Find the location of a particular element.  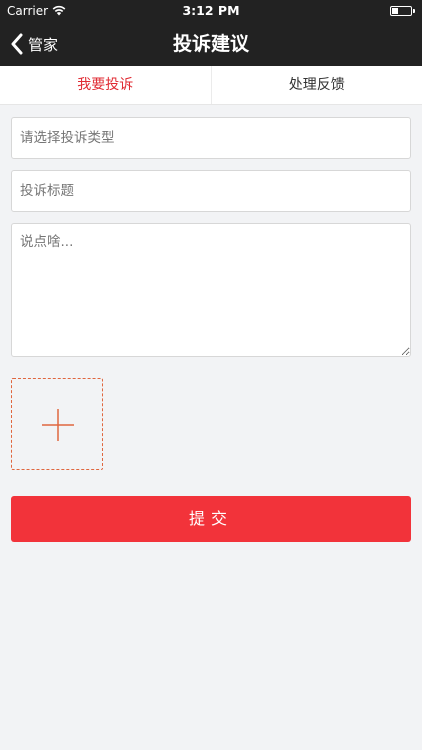

header: Carrier 3:12 PM 管家 投诉建议 is located at coordinates (211, 33).